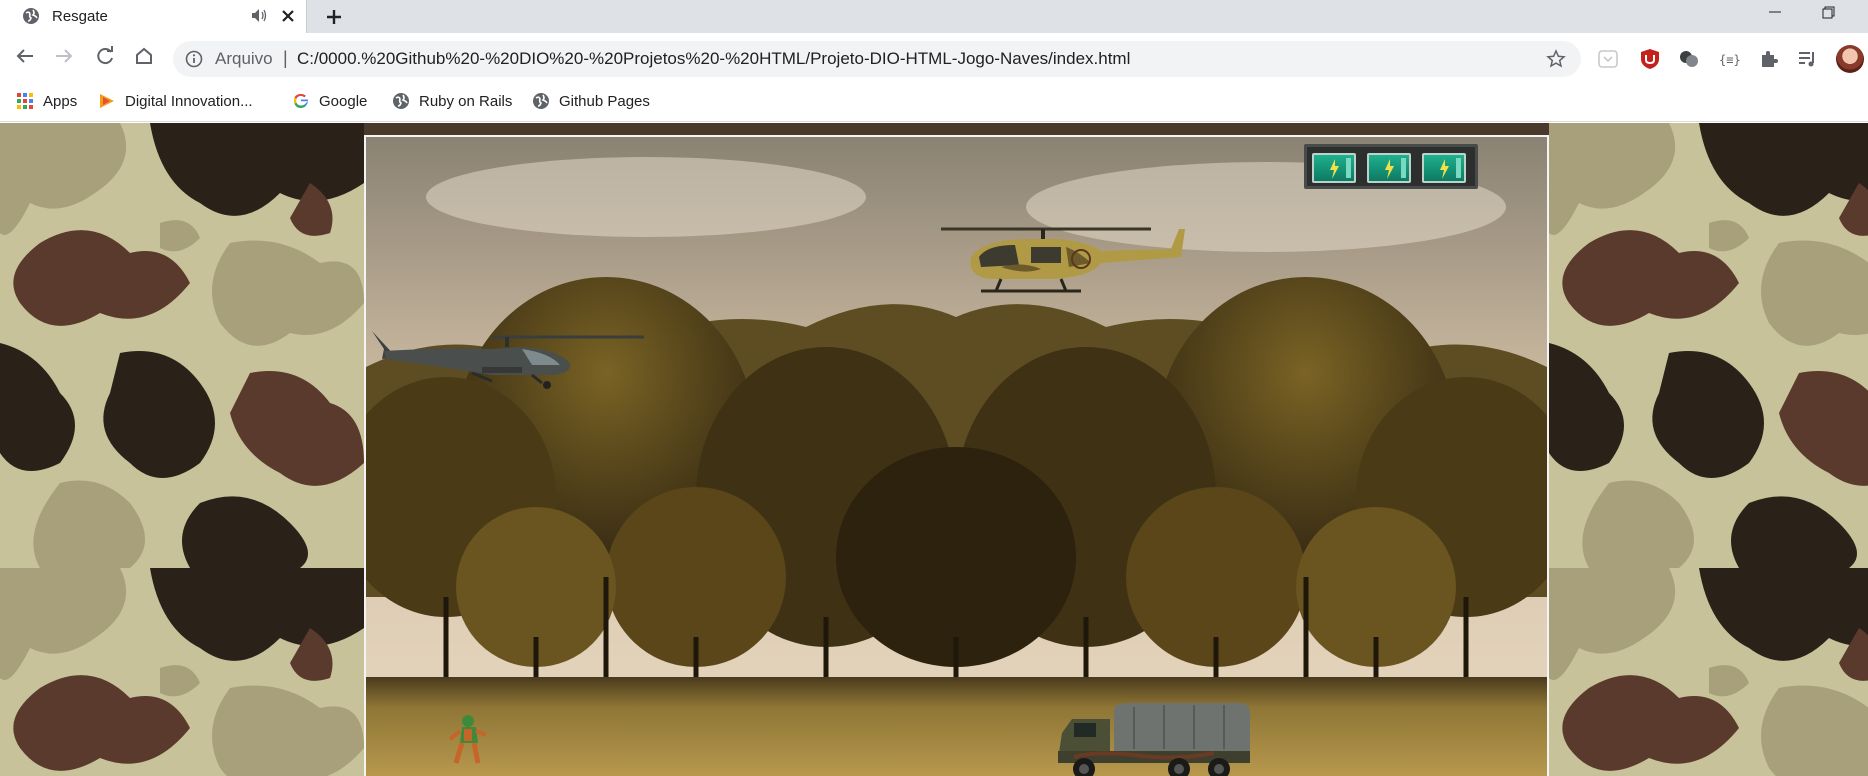 This screenshot has width=1868, height=776. What do you see at coordinates (1769, 59) in the screenshot?
I see `puzzle-icon` at bounding box center [1769, 59].